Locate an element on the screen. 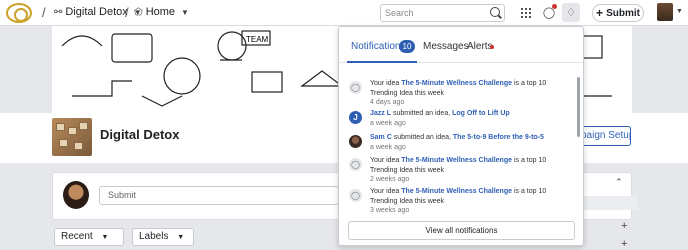  idea-link: The 5-to-9 Before the 9-to-5 is located at coordinates (498, 137).